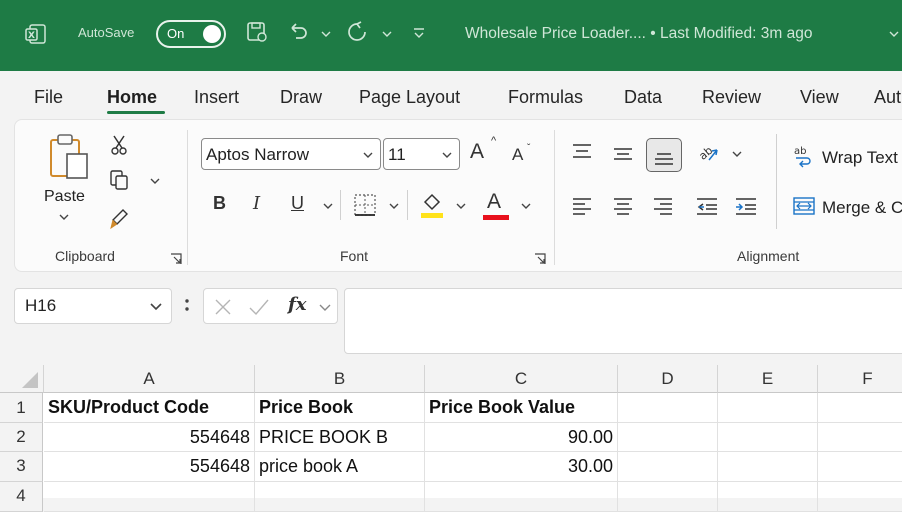 This screenshot has width=902, height=512. I want to click on underline-button: U, so click(297, 203).